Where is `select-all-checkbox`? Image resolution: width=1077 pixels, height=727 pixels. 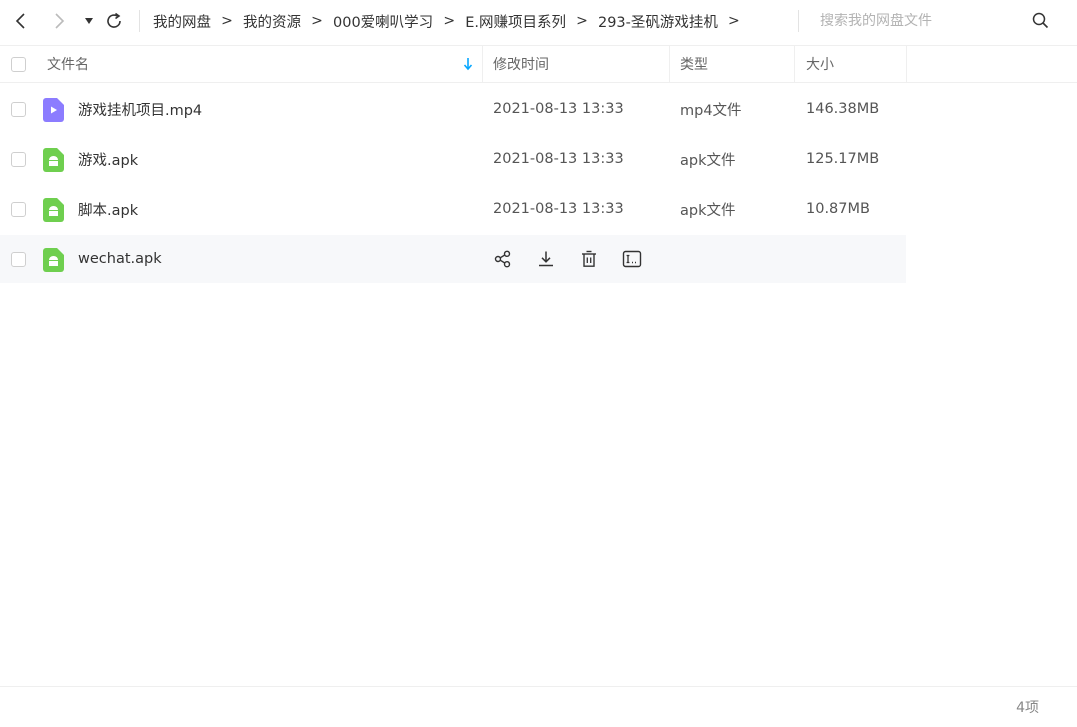
select-all-checkbox is located at coordinates (18, 64).